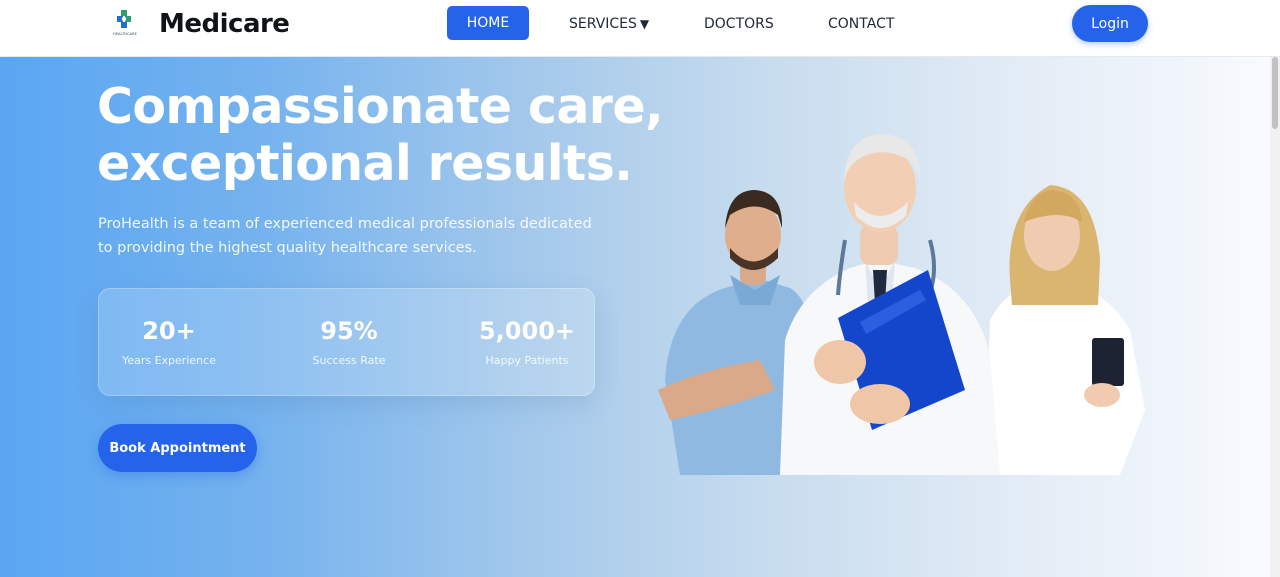 This screenshot has height=577, width=1280. What do you see at coordinates (890, 304) in the screenshot?
I see `doctor-center-figure` at bounding box center [890, 304].